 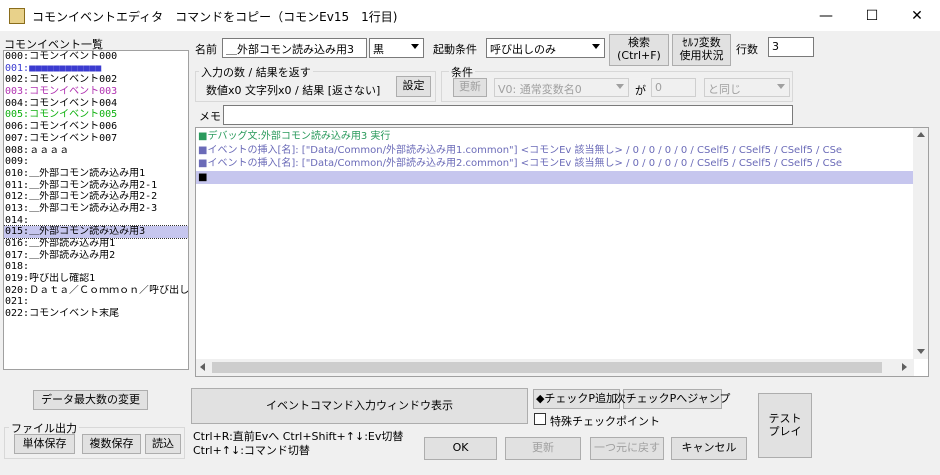 What do you see at coordinates (359, 406) in the screenshot?
I see `event-command-window-button: イベントコマンド入力ウィンドウ表示` at bounding box center [359, 406].